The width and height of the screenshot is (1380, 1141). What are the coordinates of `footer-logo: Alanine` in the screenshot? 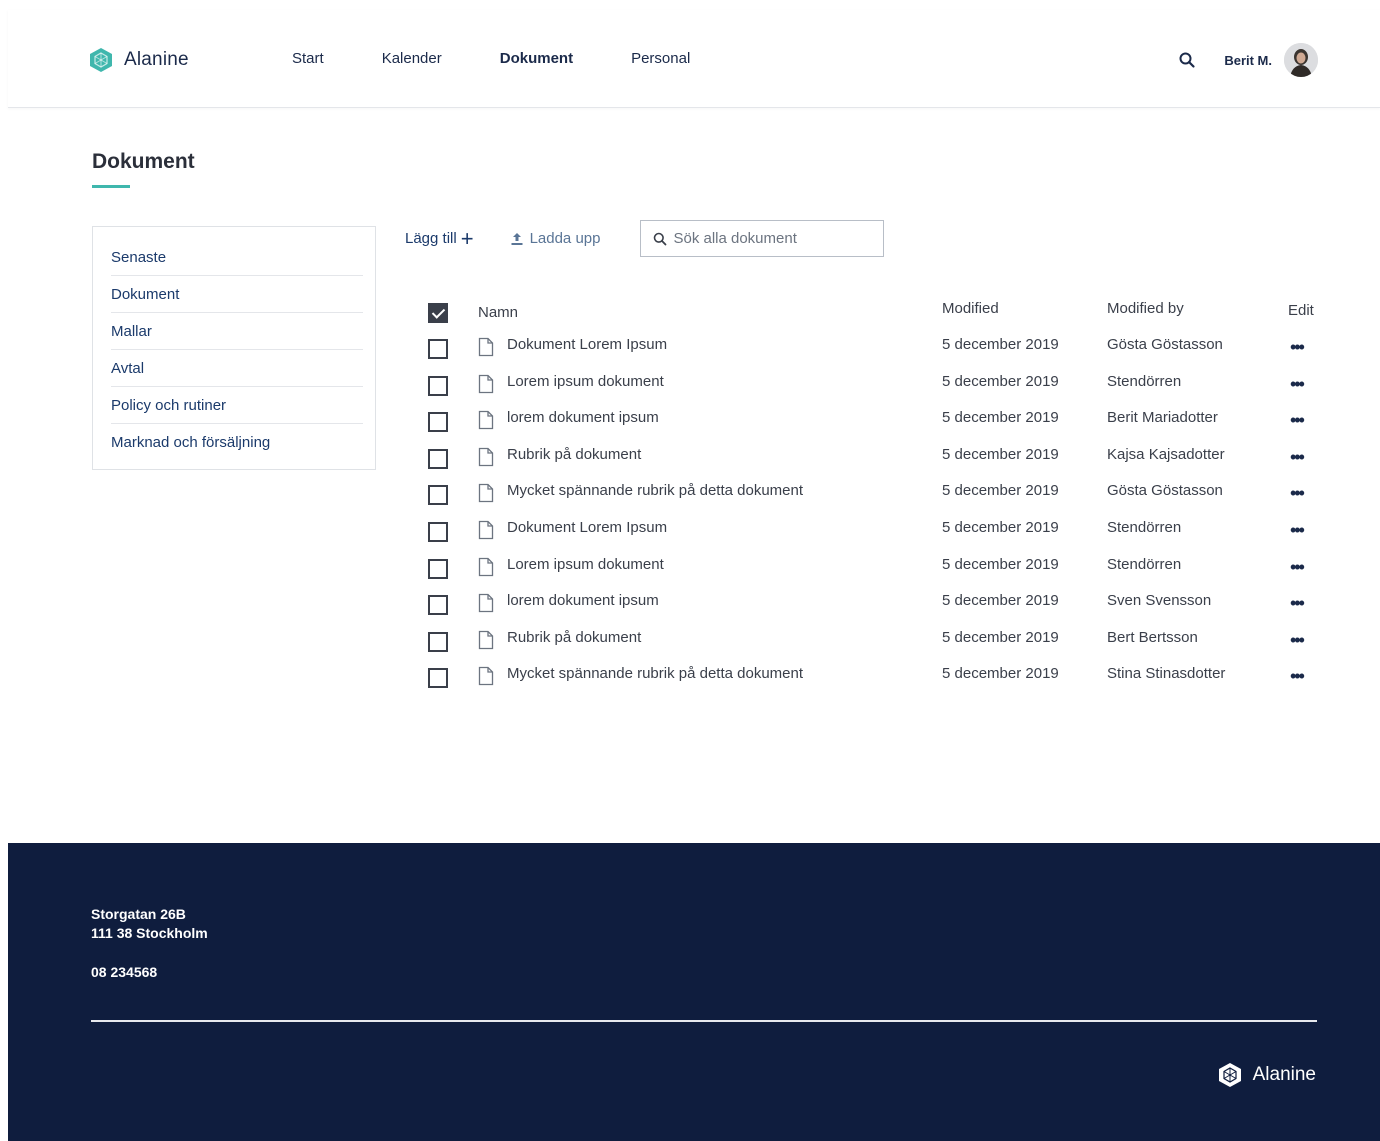 It's located at (1266, 1075).